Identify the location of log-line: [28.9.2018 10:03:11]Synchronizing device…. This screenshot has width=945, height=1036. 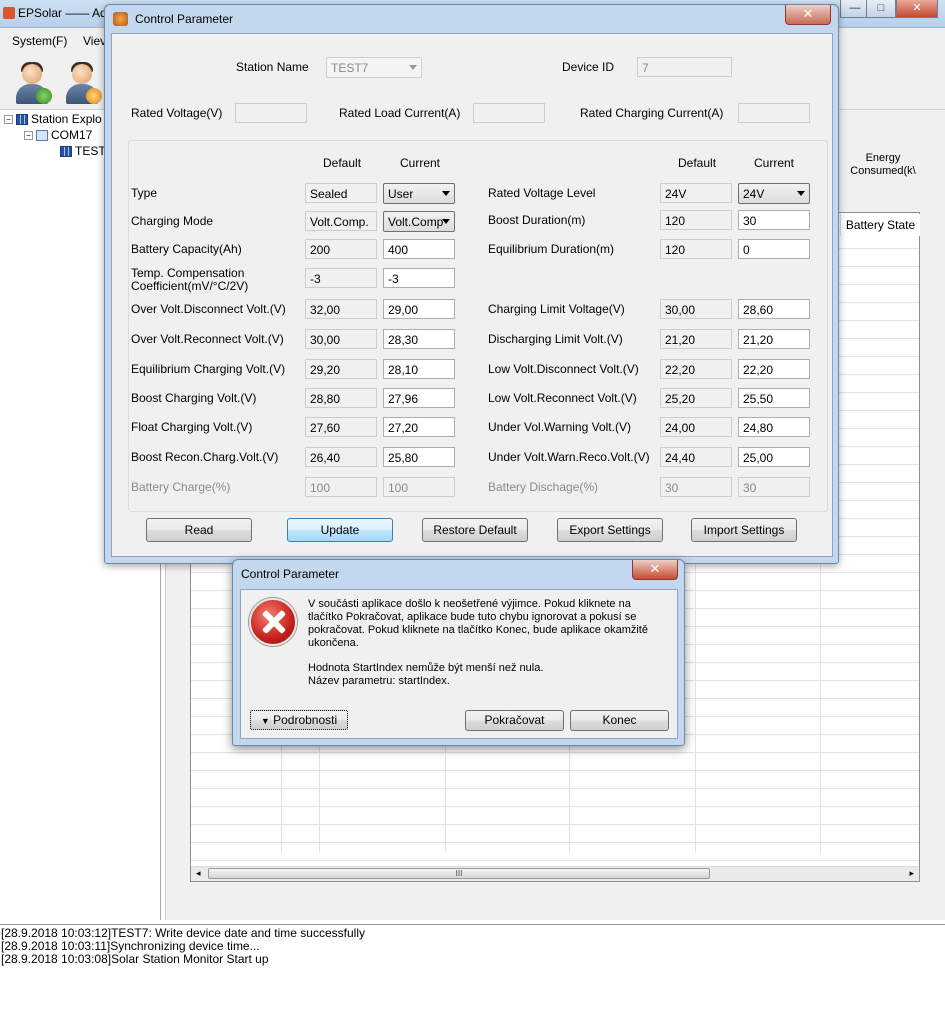
(130, 946).